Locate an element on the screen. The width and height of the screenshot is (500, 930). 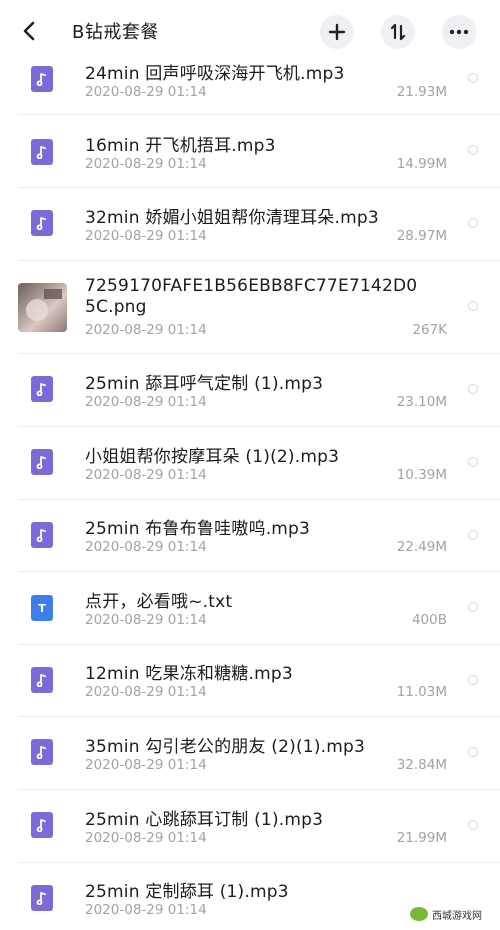
more-button is located at coordinates (459, 32).